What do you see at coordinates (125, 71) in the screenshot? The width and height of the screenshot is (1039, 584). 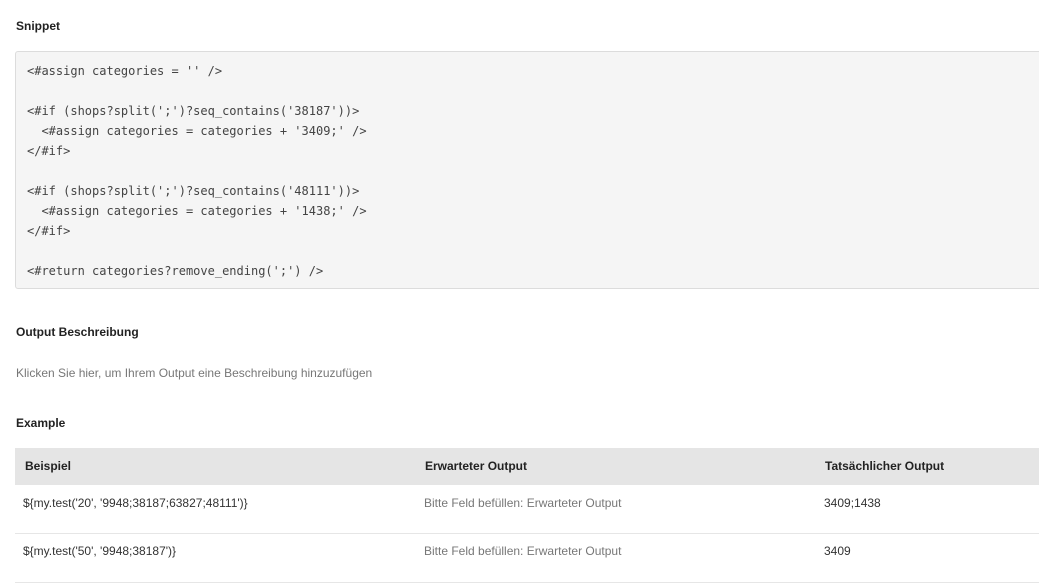 I see `code-line: <#assign categories = '' />` at bounding box center [125, 71].